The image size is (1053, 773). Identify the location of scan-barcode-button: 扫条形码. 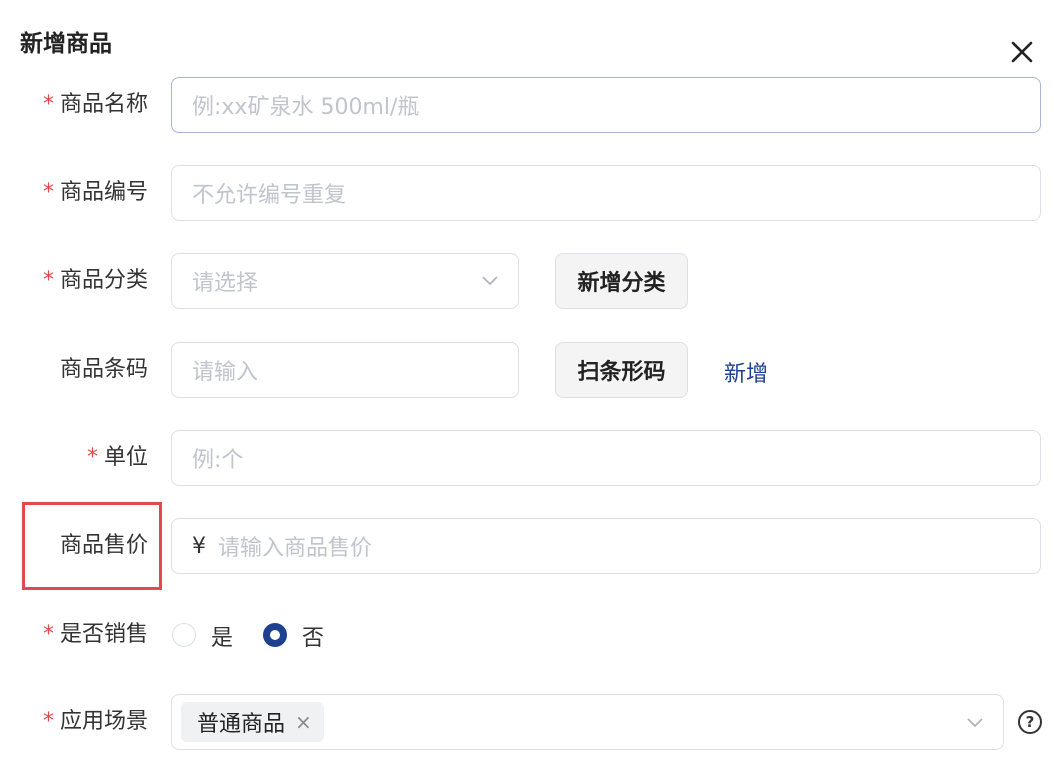
(621, 370).